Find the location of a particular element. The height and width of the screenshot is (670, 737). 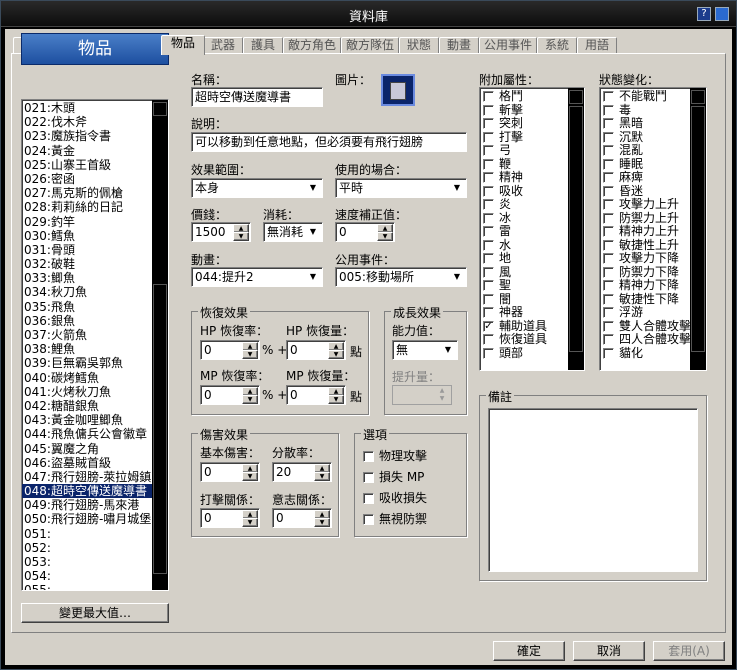

item-list-row: 022:伐木斧 is located at coordinates (95, 122).